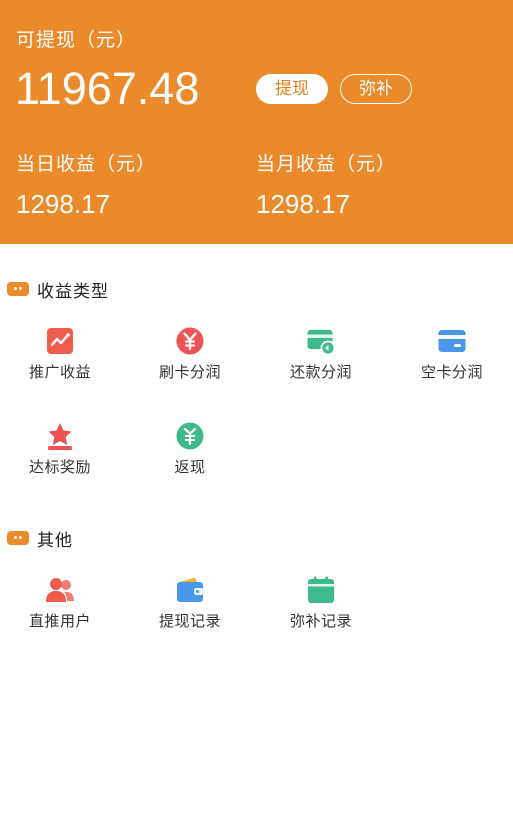  Describe the element at coordinates (60, 603) in the screenshot. I see `others-item-direct-users: 直推用户` at that location.